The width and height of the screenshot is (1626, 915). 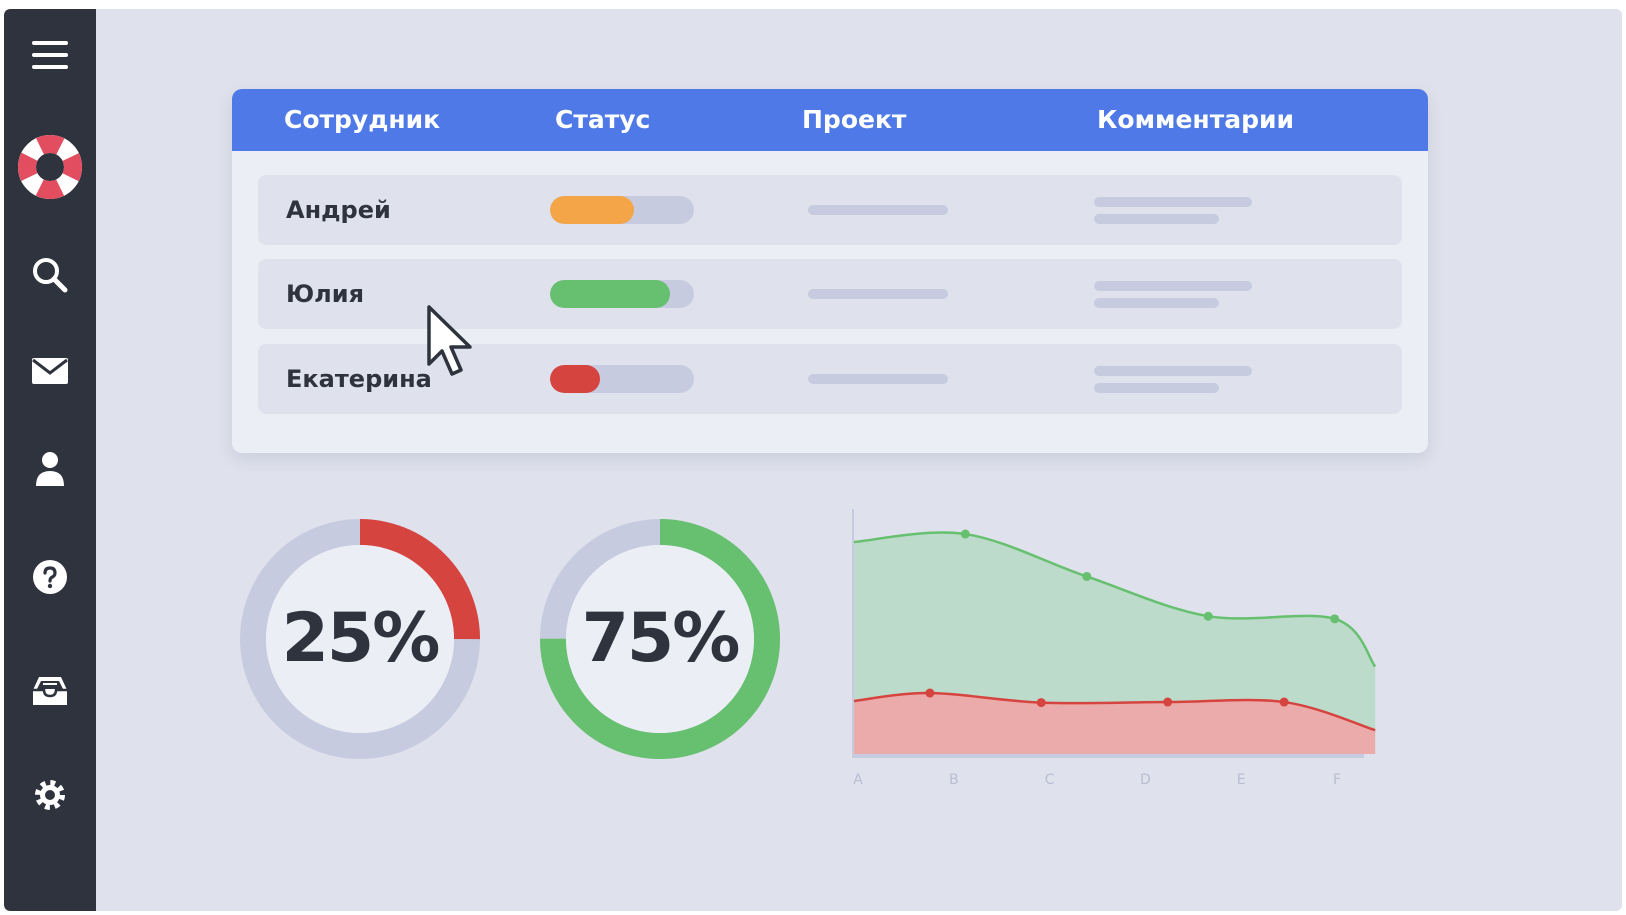 What do you see at coordinates (858, 780) in the screenshot?
I see `x-tick-label: A` at bounding box center [858, 780].